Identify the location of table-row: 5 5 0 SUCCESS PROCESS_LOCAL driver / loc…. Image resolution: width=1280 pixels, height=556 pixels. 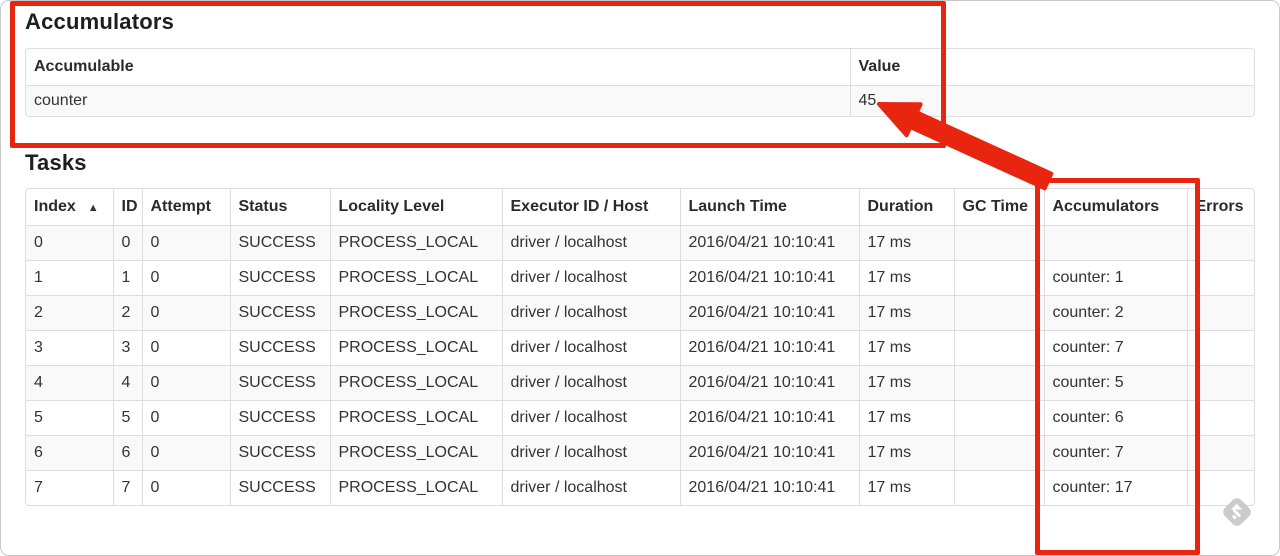
(640, 418).